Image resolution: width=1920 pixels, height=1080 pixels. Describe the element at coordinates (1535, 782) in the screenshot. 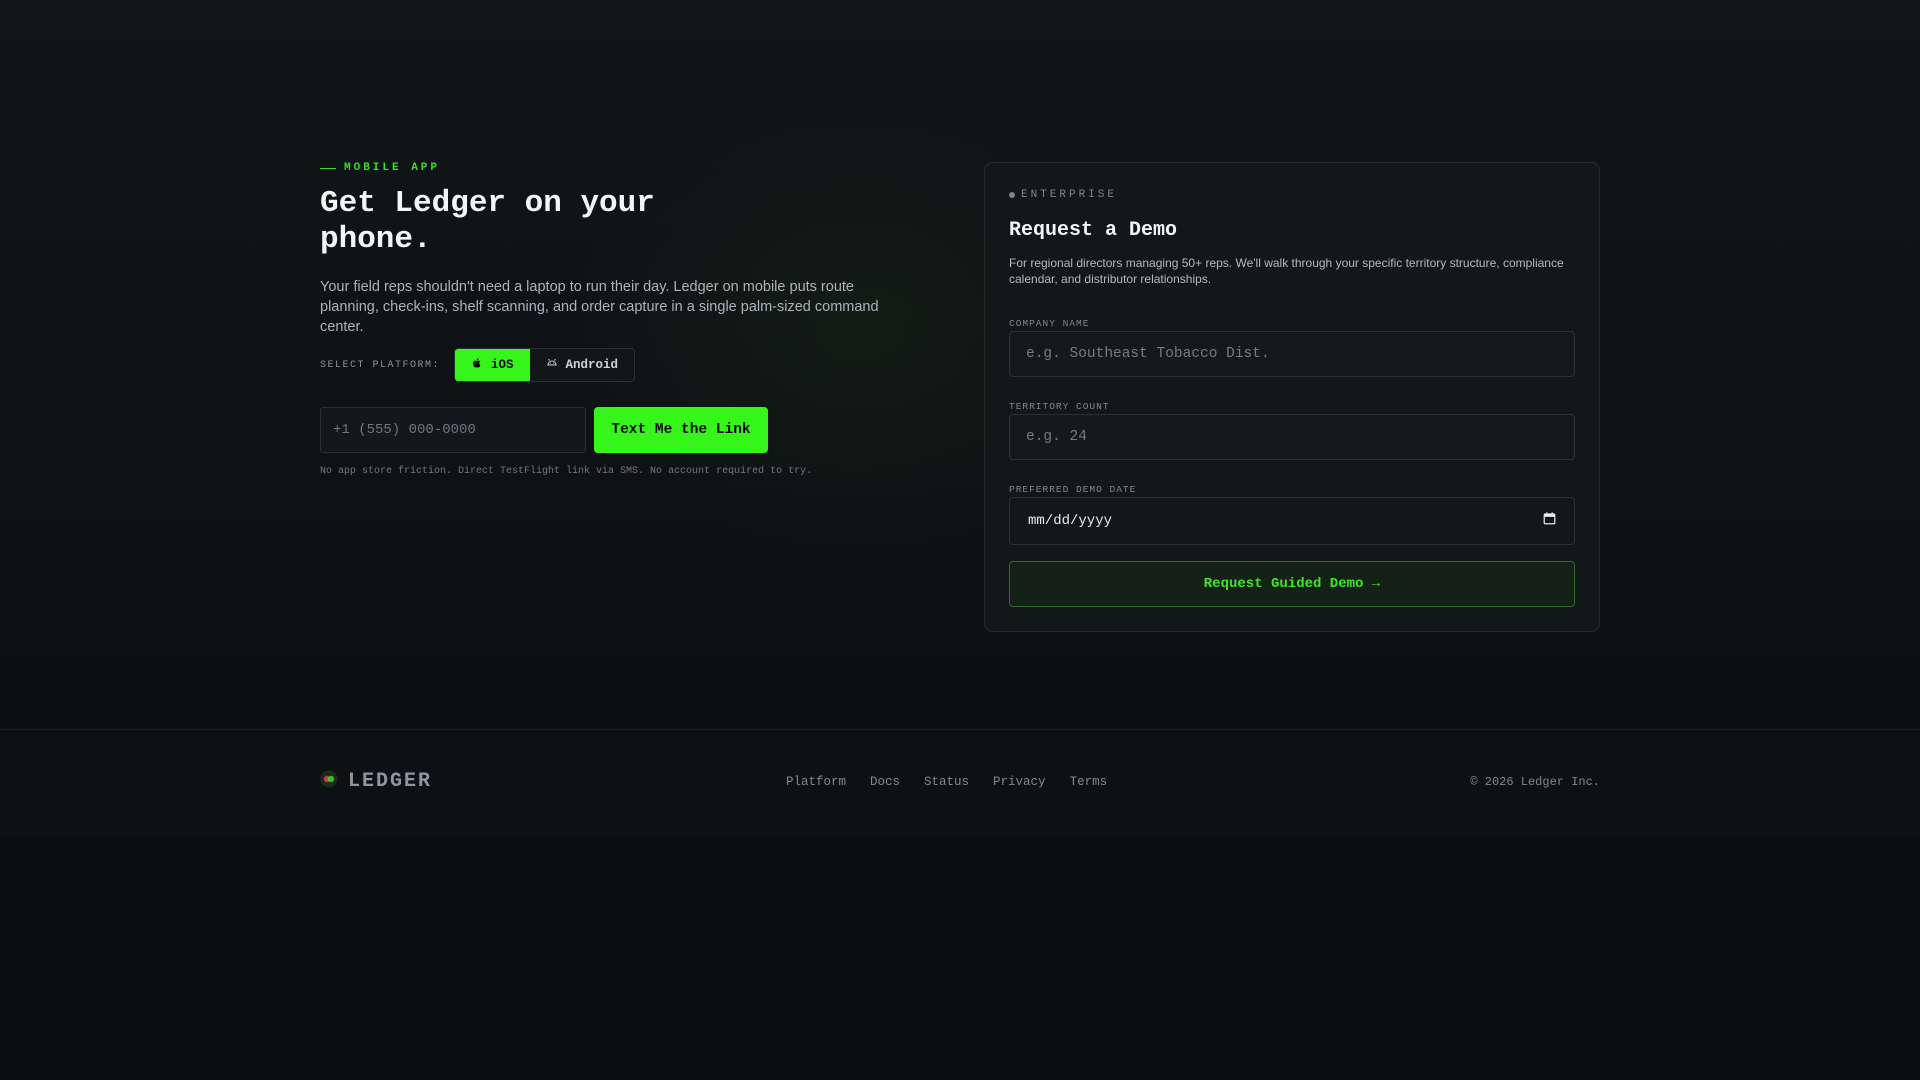

I see `copyright: © 2026 Ledger Inc.` at that location.